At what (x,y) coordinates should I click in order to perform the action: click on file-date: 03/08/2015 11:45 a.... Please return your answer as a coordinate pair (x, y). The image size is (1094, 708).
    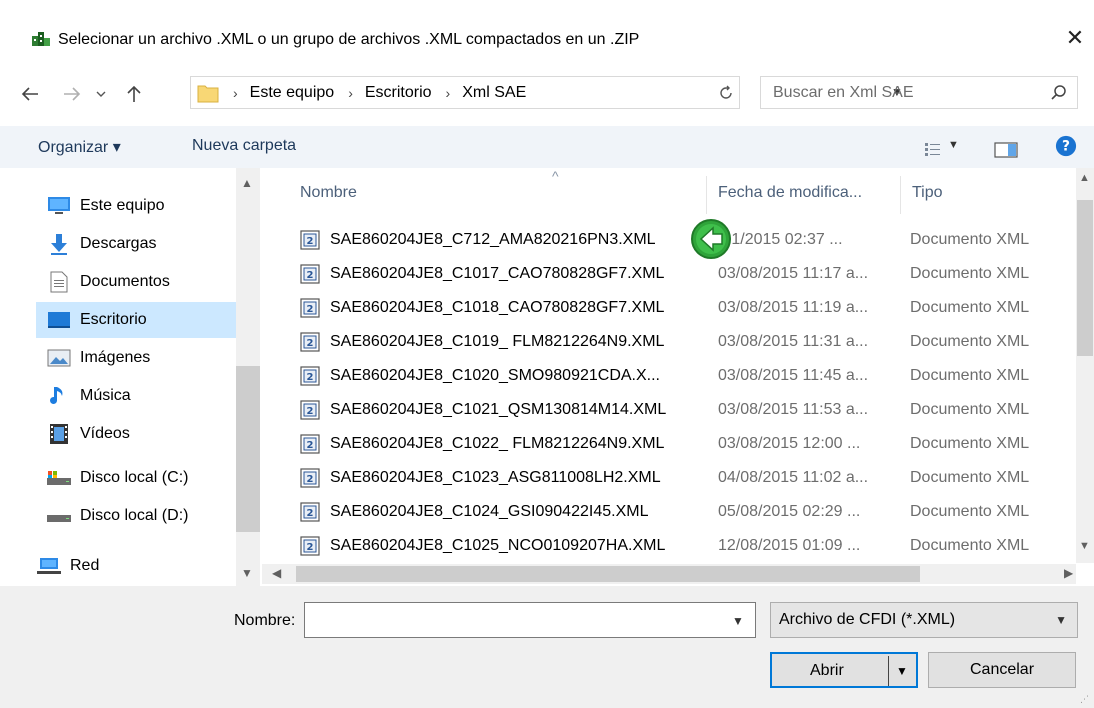
    Looking at the image, I should click on (793, 375).